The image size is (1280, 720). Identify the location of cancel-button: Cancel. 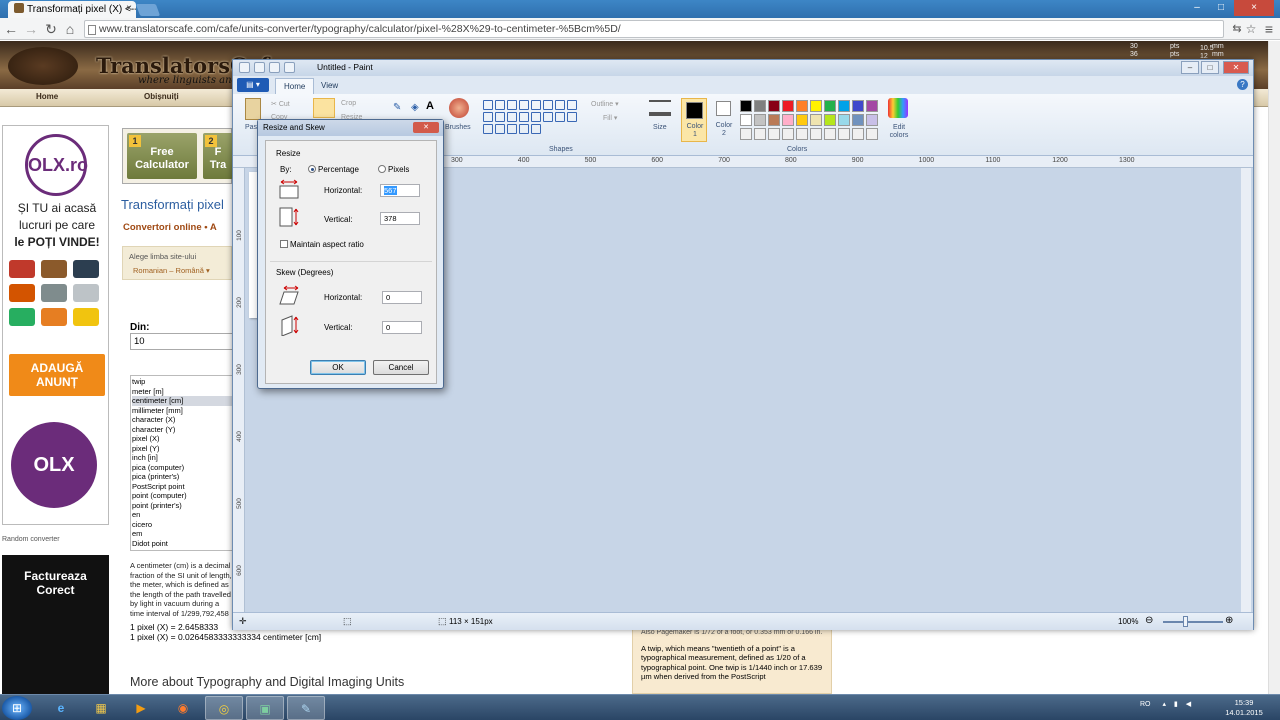
(401, 367).